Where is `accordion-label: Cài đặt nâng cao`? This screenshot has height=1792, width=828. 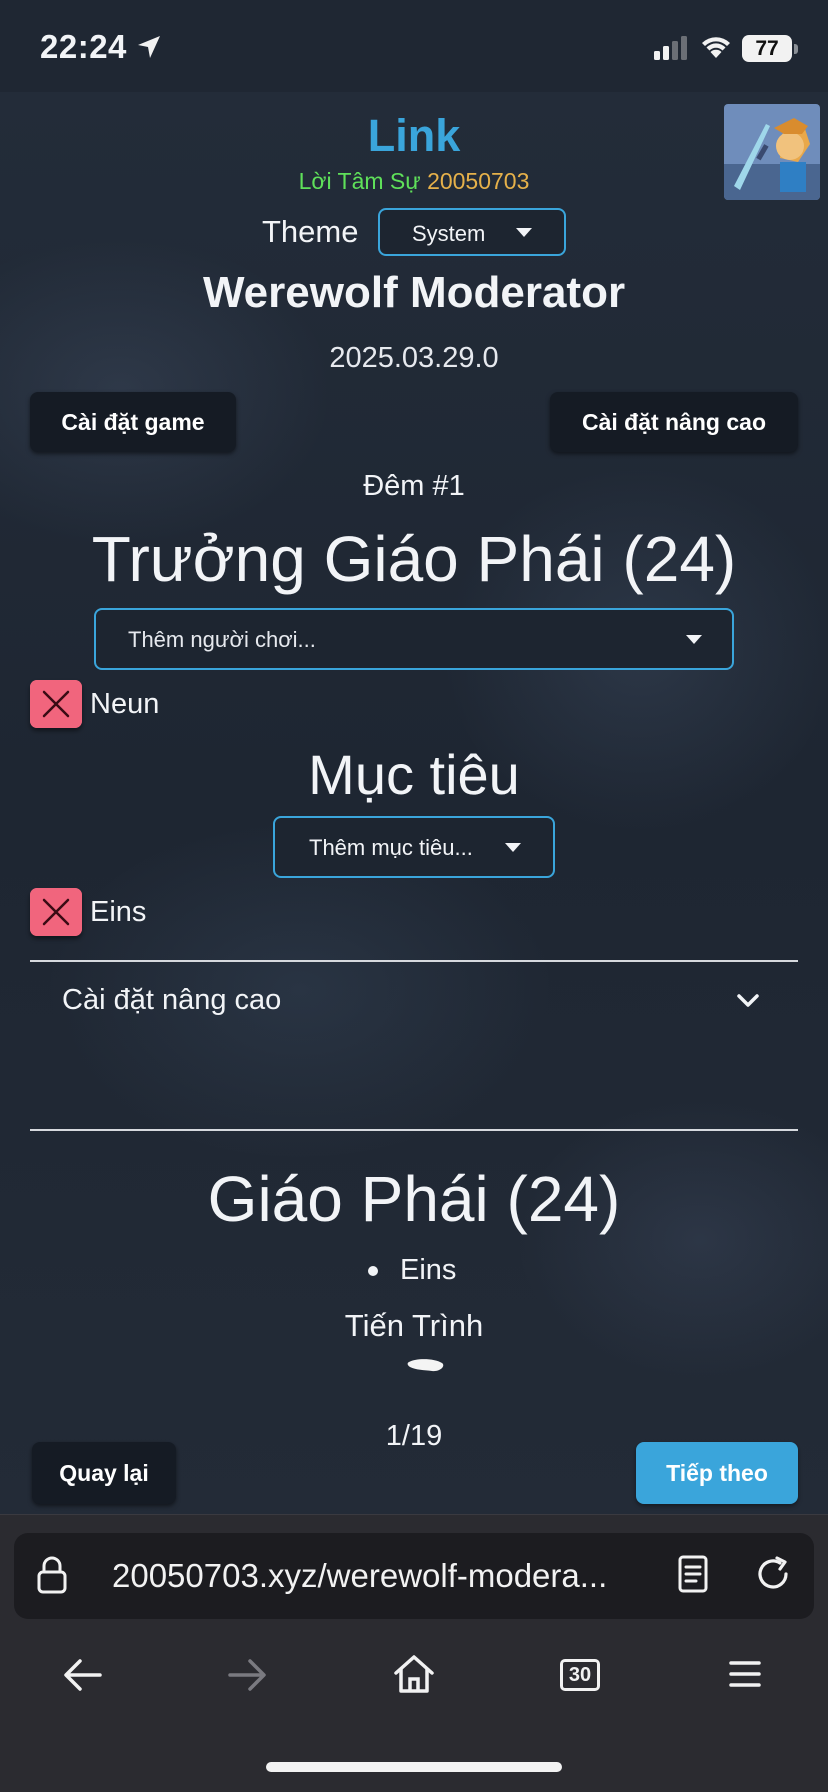
accordion-label: Cài đặt nâng cao is located at coordinates (172, 1000).